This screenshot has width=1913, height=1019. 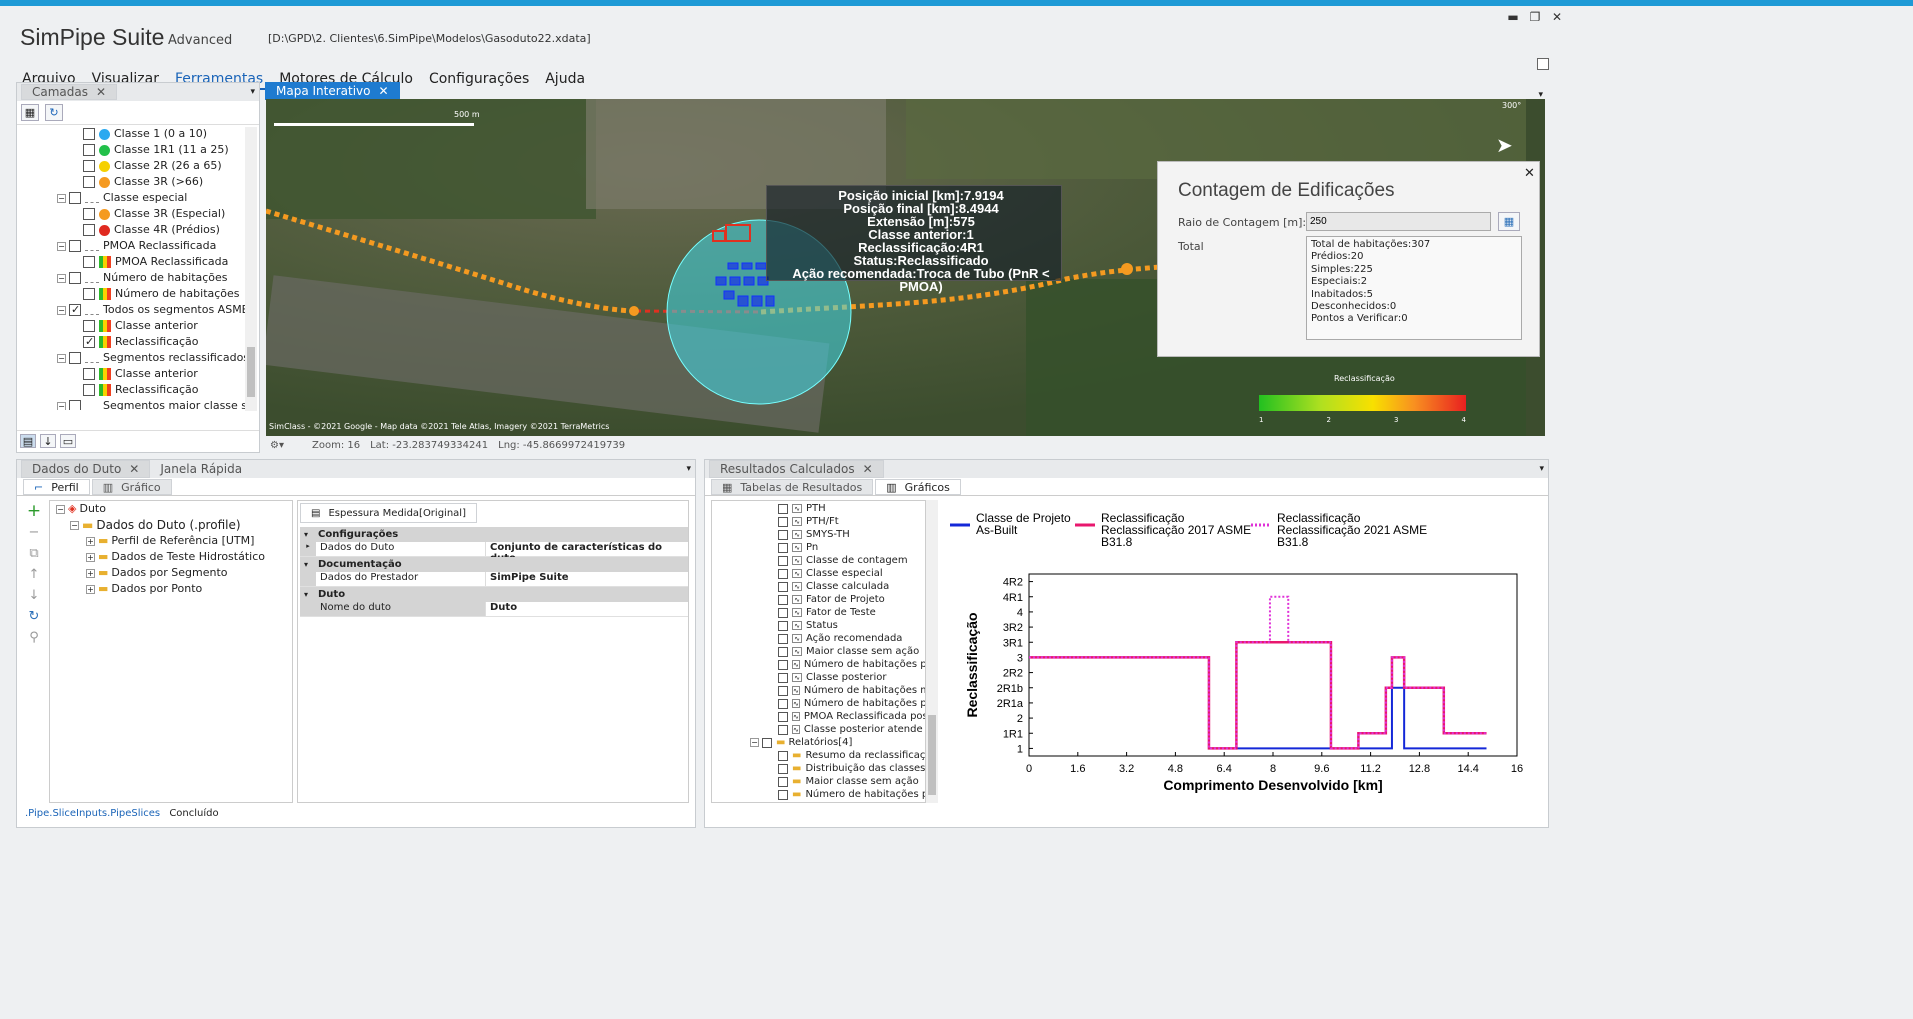 I want to click on layer-item: Classe 3R (>66), so click(x=131, y=182).